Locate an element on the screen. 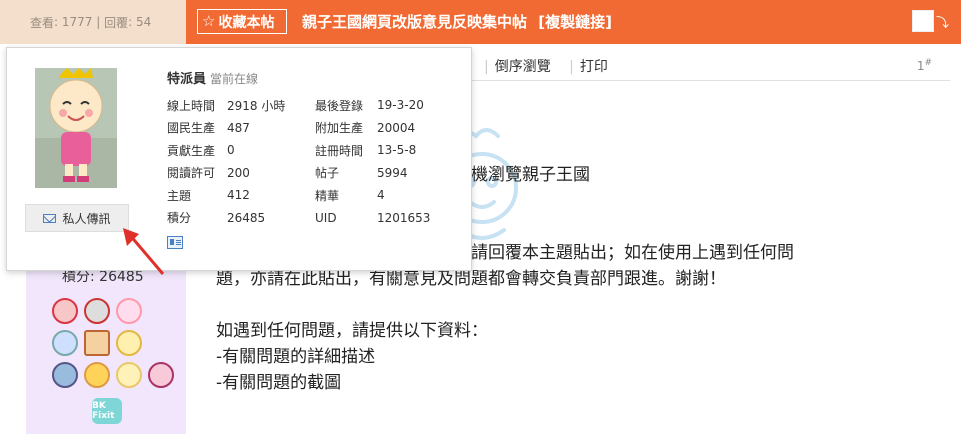  favorite-button: ☆ 收藏本帖 is located at coordinates (242, 21).